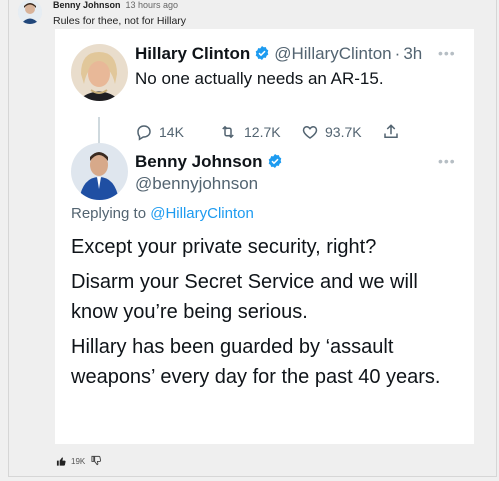  What do you see at coordinates (332, 53) in the screenshot?
I see `original-author-handle: @HillaryClinton` at bounding box center [332, 53].